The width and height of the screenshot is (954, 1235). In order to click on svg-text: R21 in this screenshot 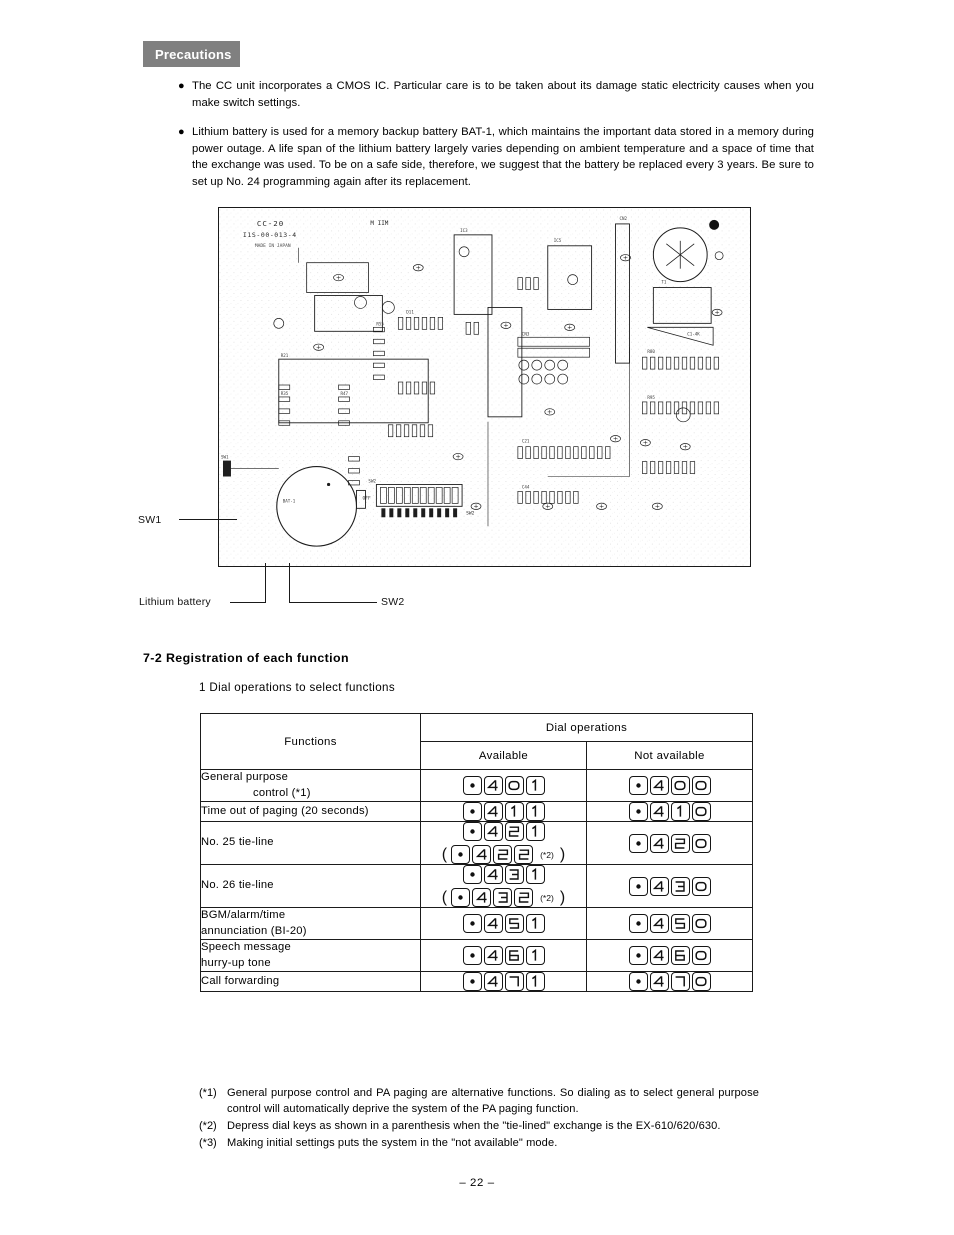, I will do `click(285, 355)`.